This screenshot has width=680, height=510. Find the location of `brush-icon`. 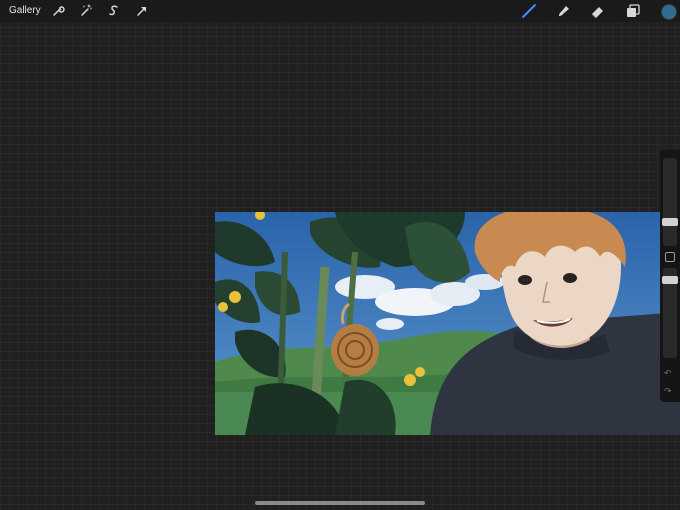

brush-icon is located at coordinates (529, 11).